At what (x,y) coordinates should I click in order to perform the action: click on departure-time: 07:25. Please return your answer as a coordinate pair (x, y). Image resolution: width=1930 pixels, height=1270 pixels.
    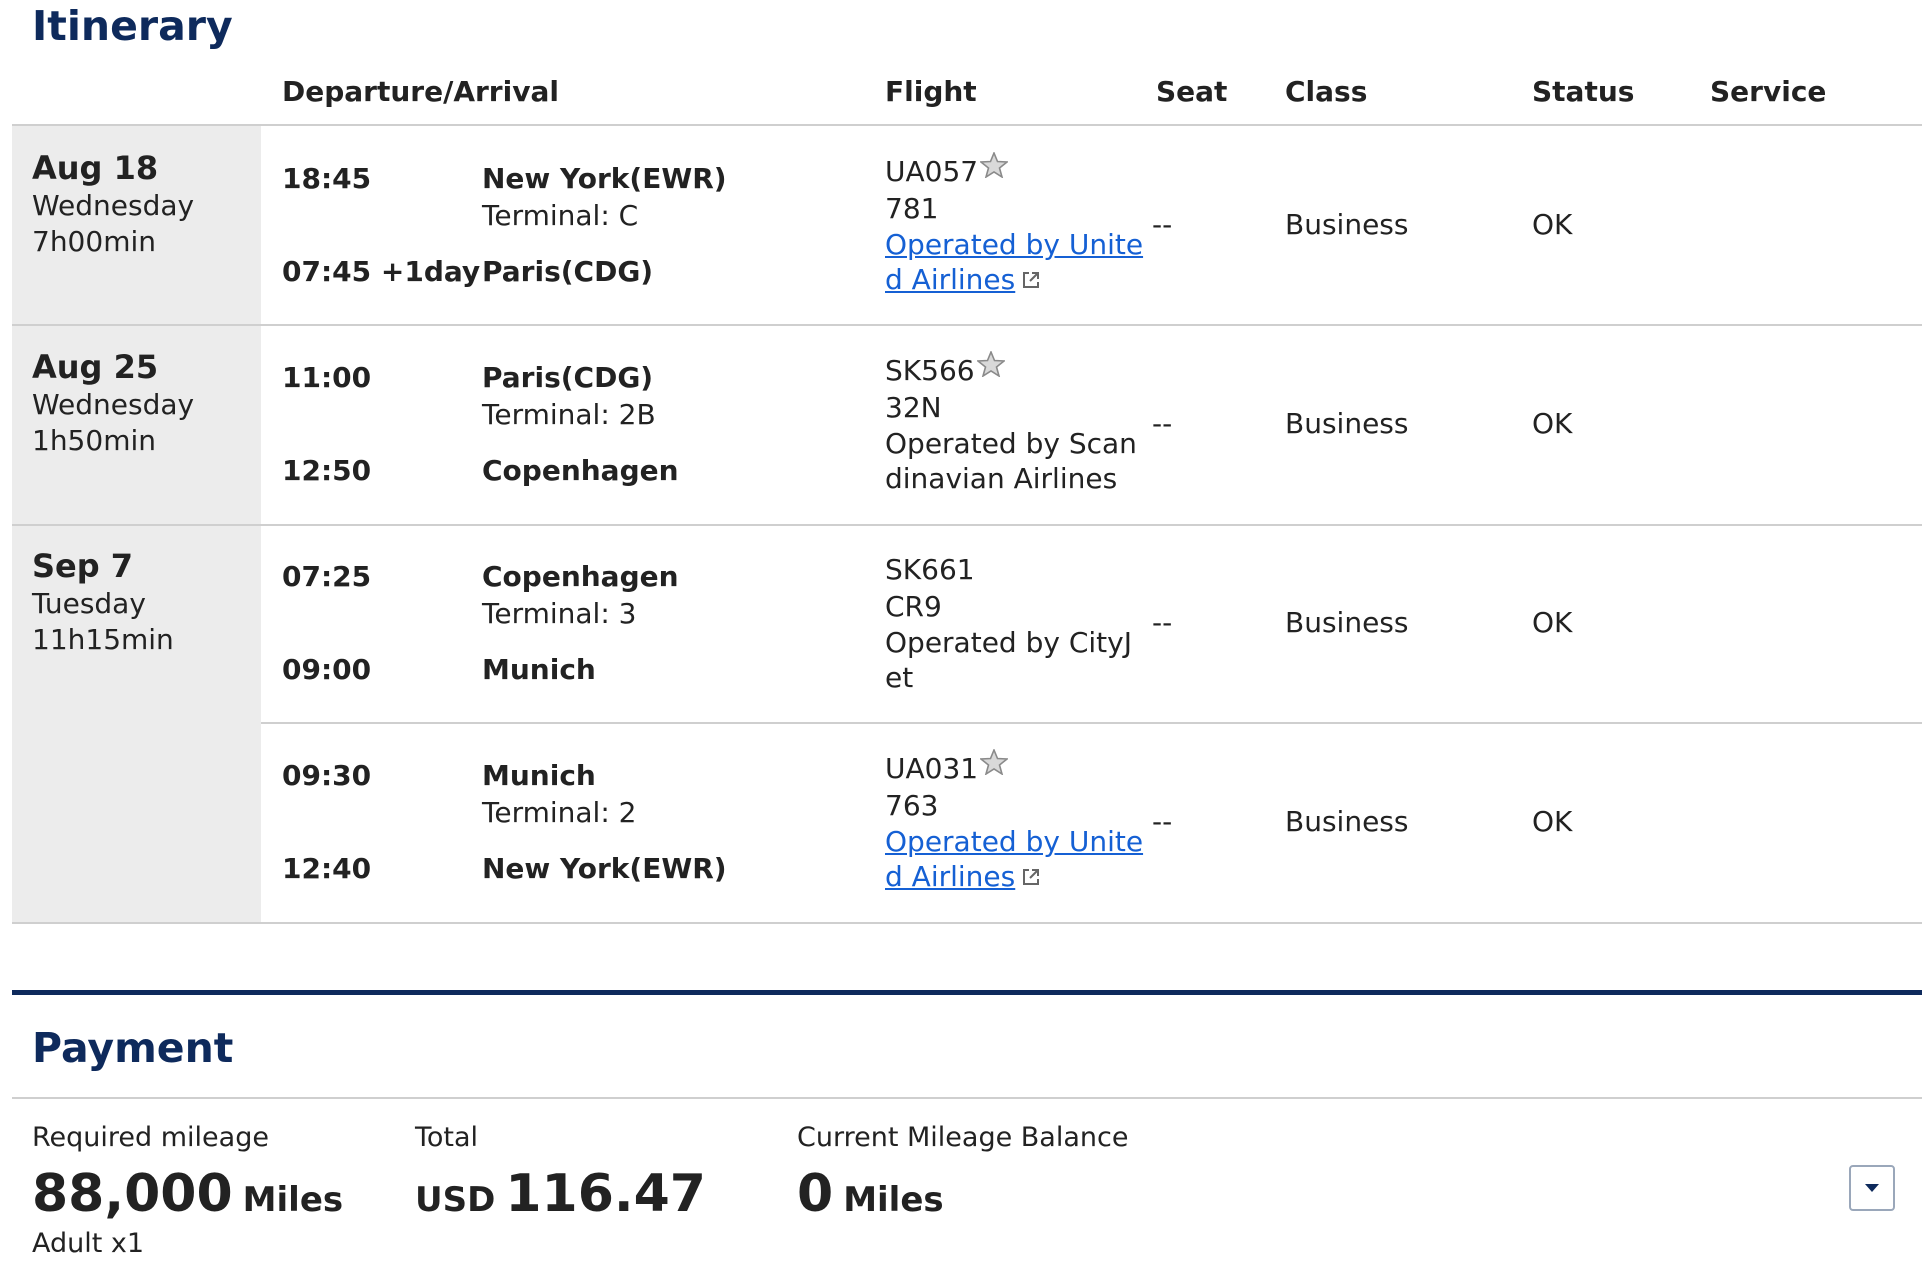
    Looking at the image, I should click on (327, 576).